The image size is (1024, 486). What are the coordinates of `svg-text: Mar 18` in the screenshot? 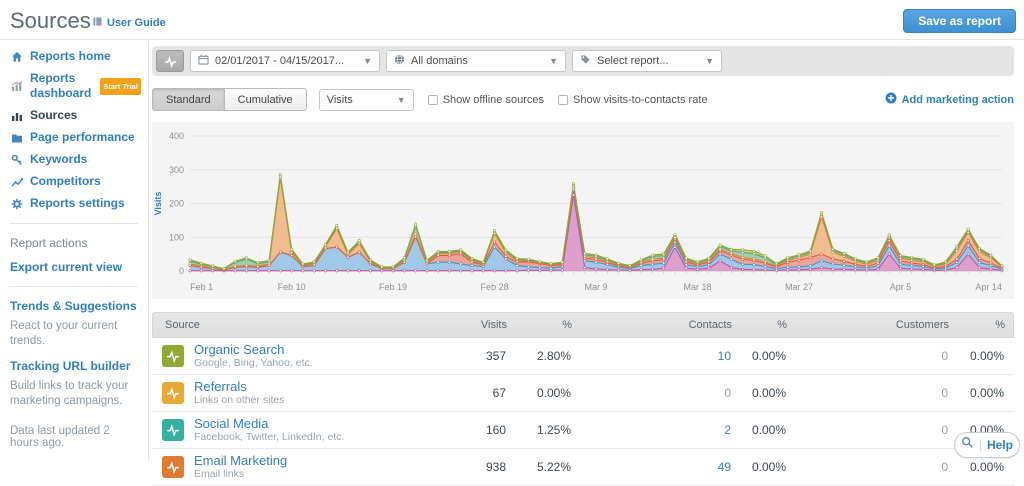 It's located at (698, 287).